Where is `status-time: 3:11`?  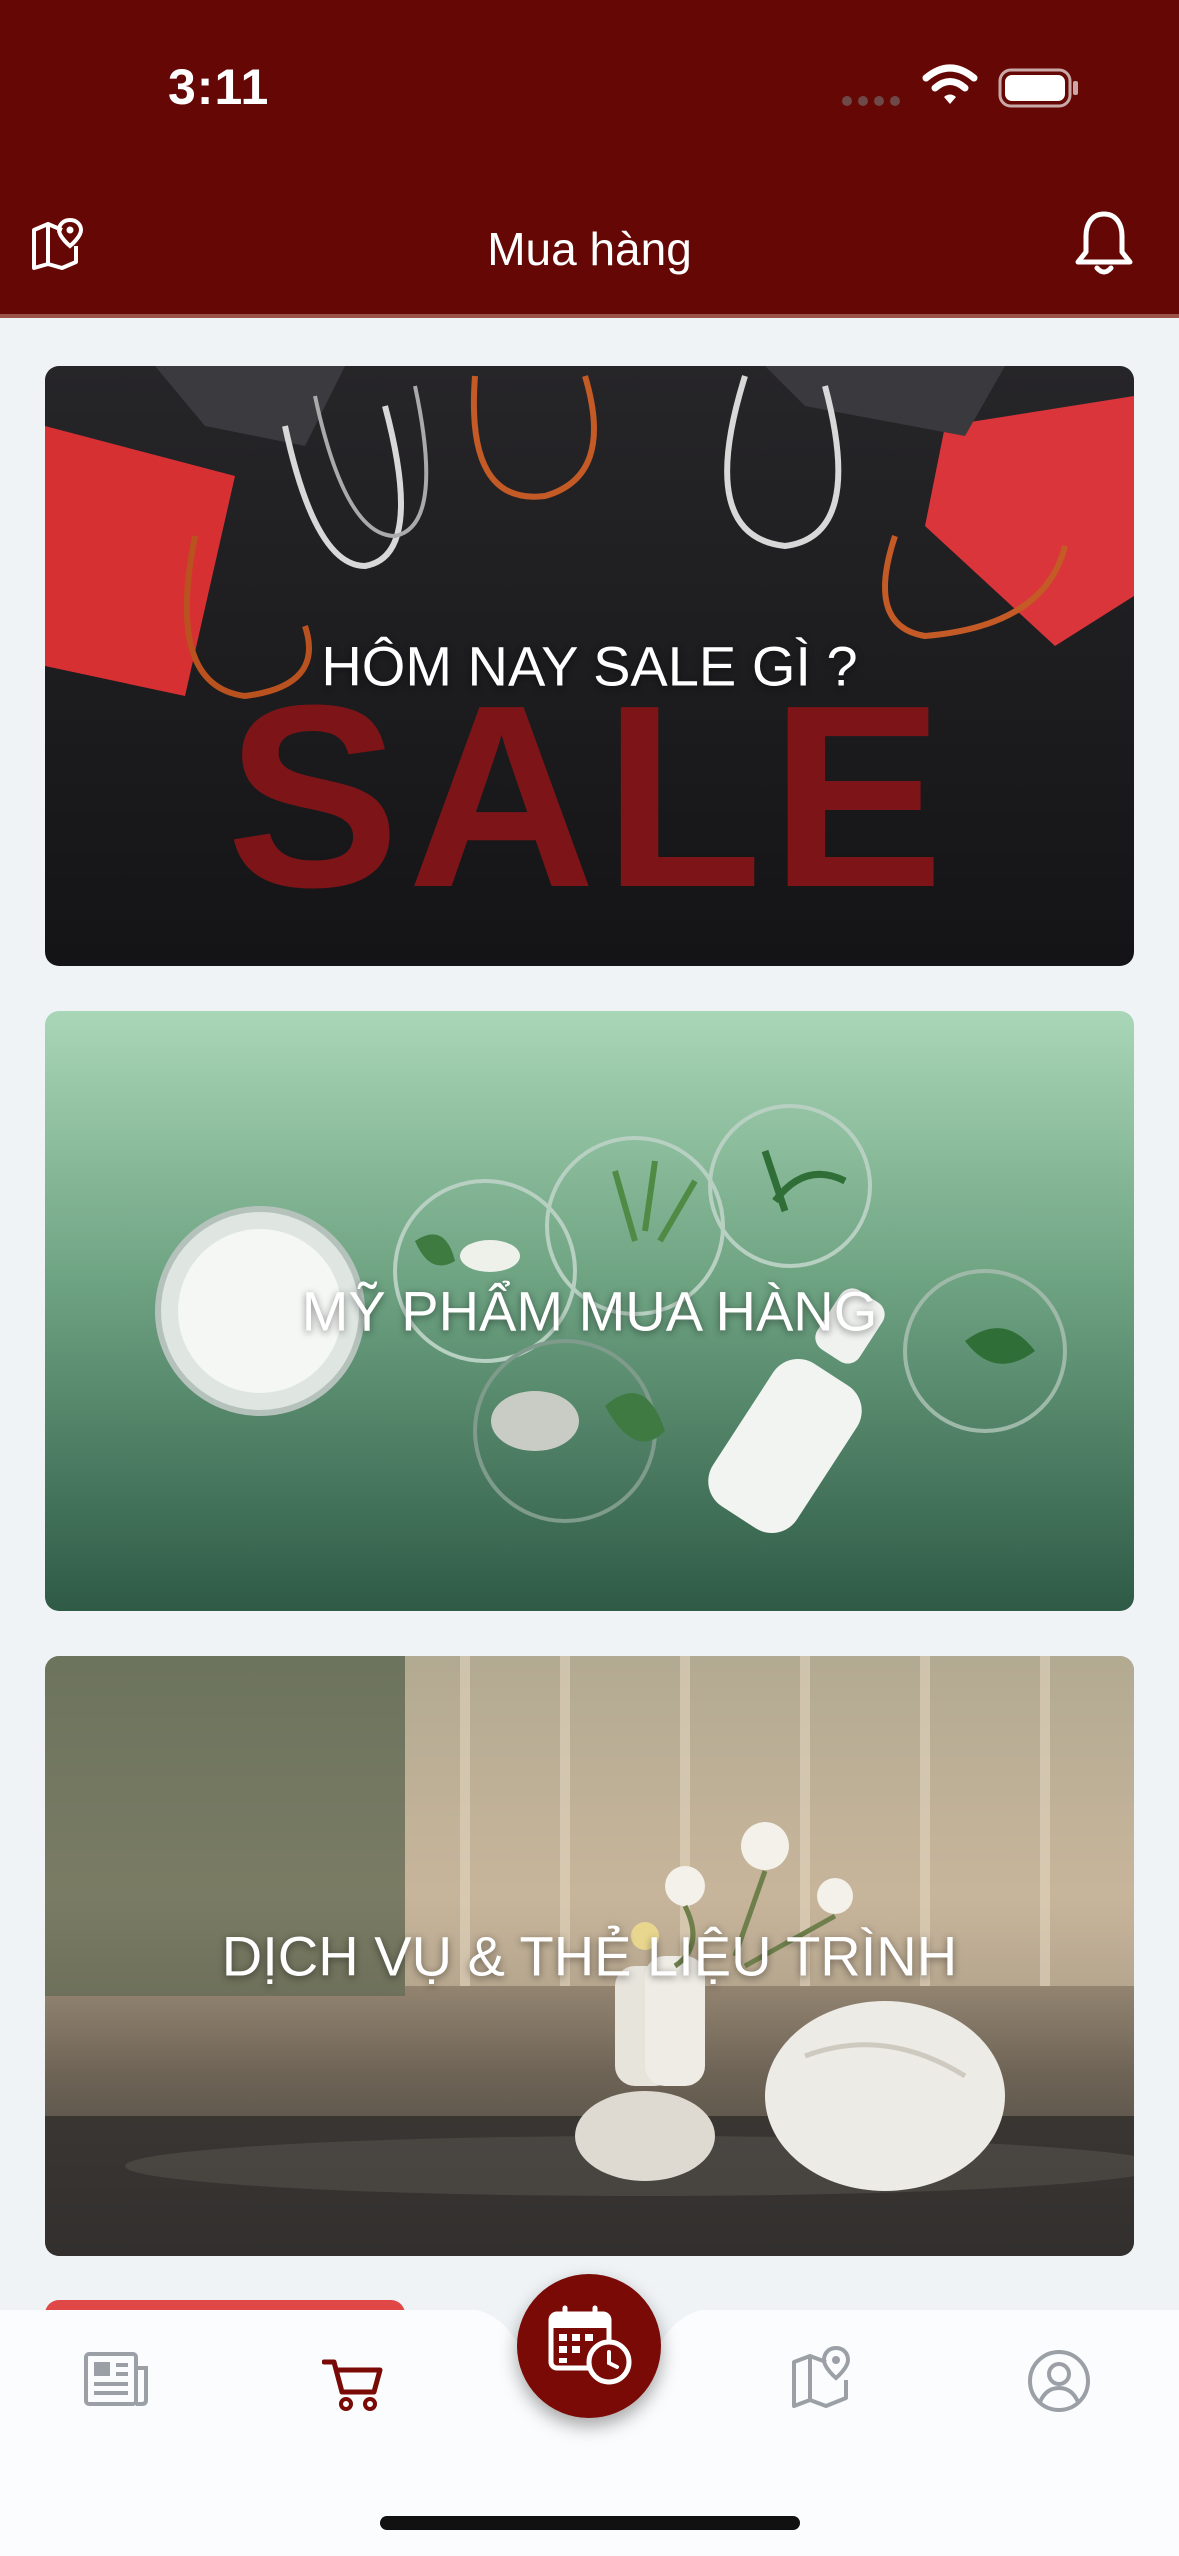 status-time: 3:11 is located at coordinates (219, 87).